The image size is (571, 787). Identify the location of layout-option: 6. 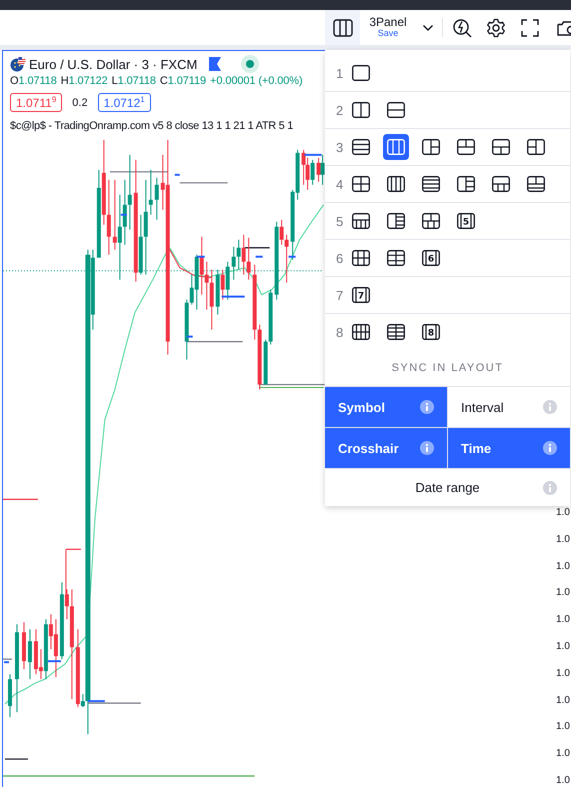
(431, 258).